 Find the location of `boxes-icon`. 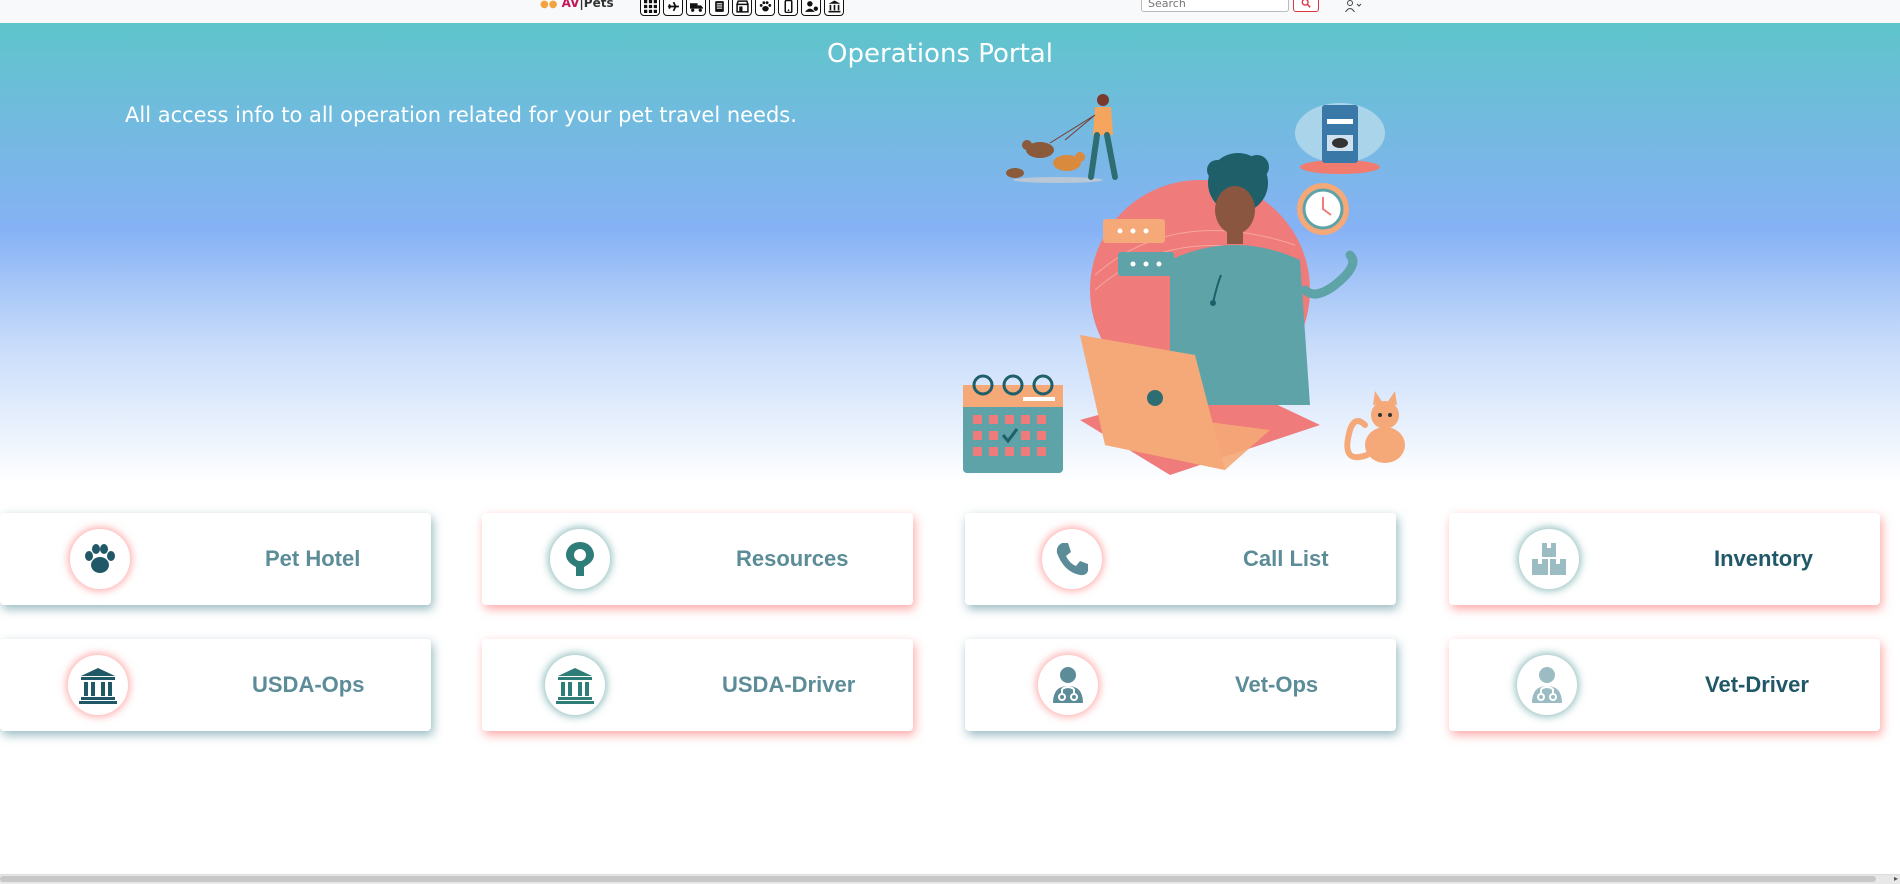

boxes-icon is located at coordinates (1549, 559).